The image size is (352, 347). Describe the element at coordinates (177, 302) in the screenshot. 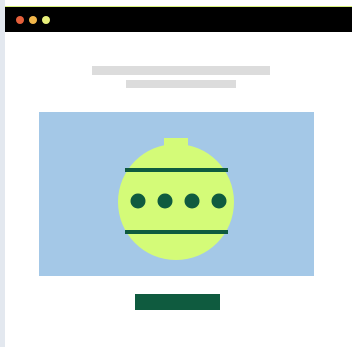

I see `primary-action-button` at that location.